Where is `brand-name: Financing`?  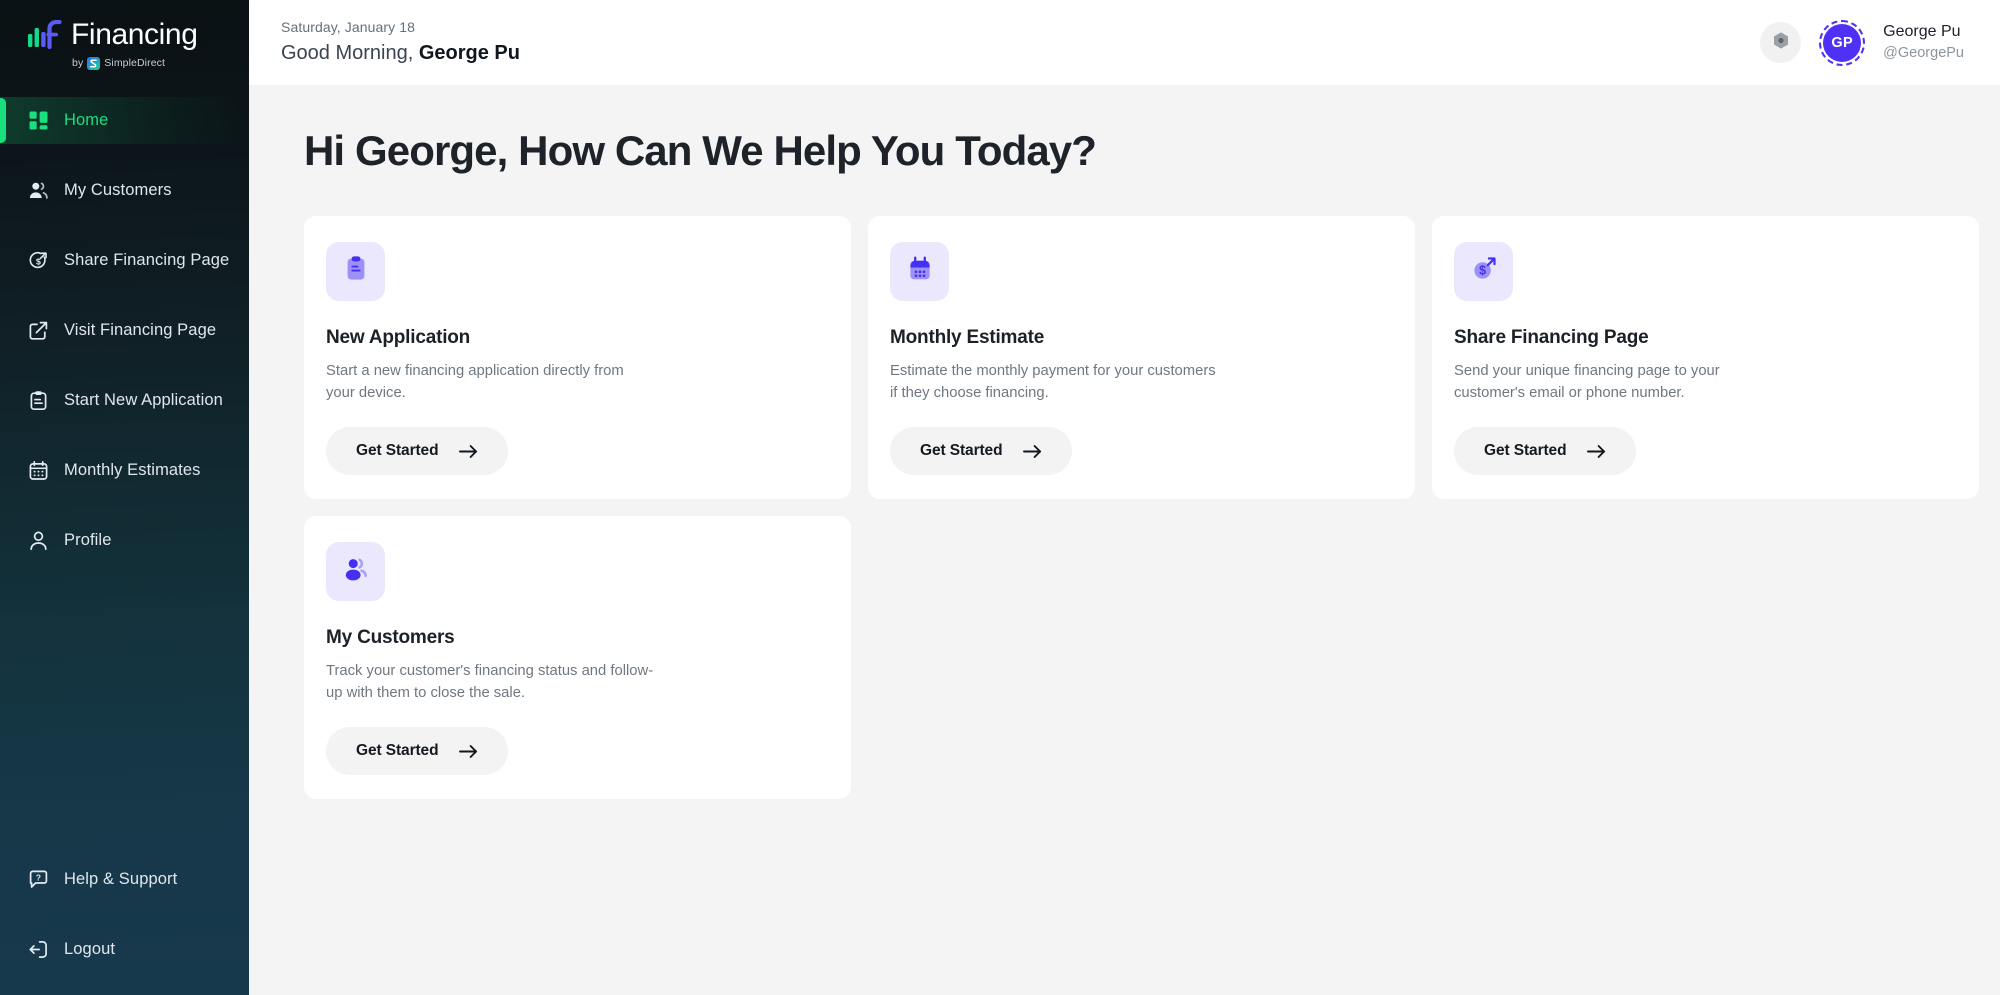 brand-name: Financing is located at coordinates (134, 34).